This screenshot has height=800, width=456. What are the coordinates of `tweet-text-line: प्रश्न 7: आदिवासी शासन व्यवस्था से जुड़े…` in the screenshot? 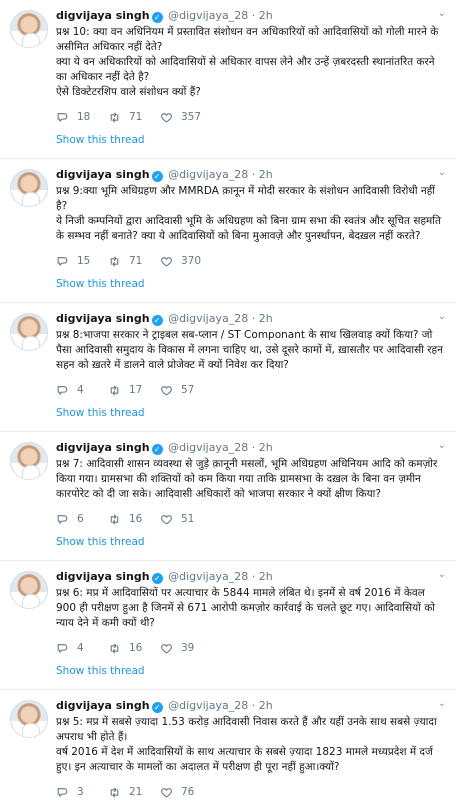 It's located at (247, 479).